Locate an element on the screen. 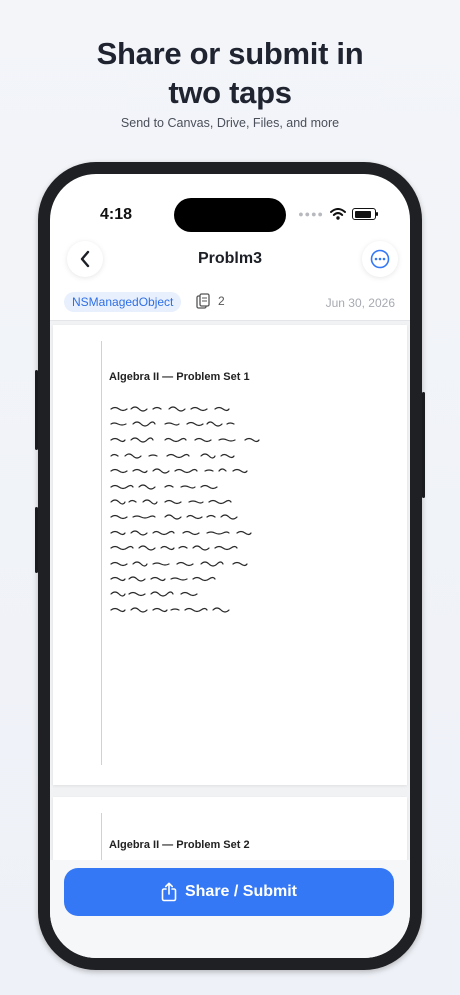 This screenshot has height=995, width=460. page-title: Problm3 is located at coordinates (229, 258).